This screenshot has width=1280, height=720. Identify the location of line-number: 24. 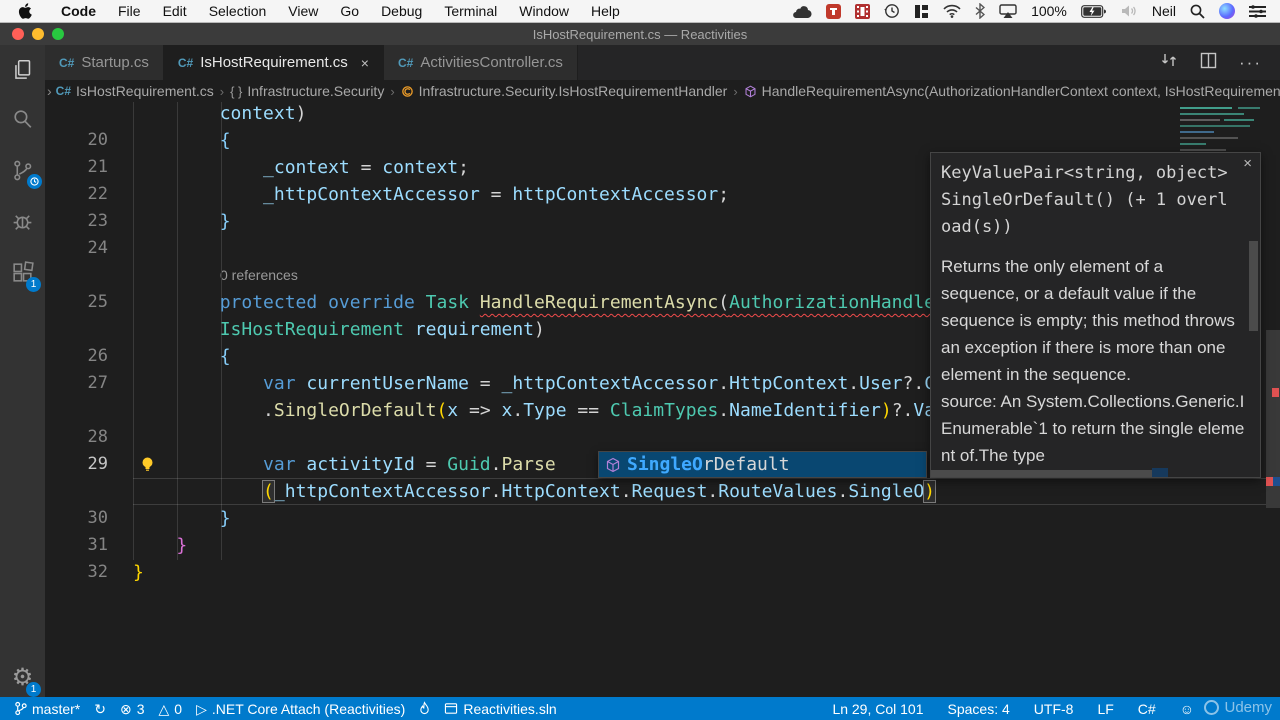
(97, 248).